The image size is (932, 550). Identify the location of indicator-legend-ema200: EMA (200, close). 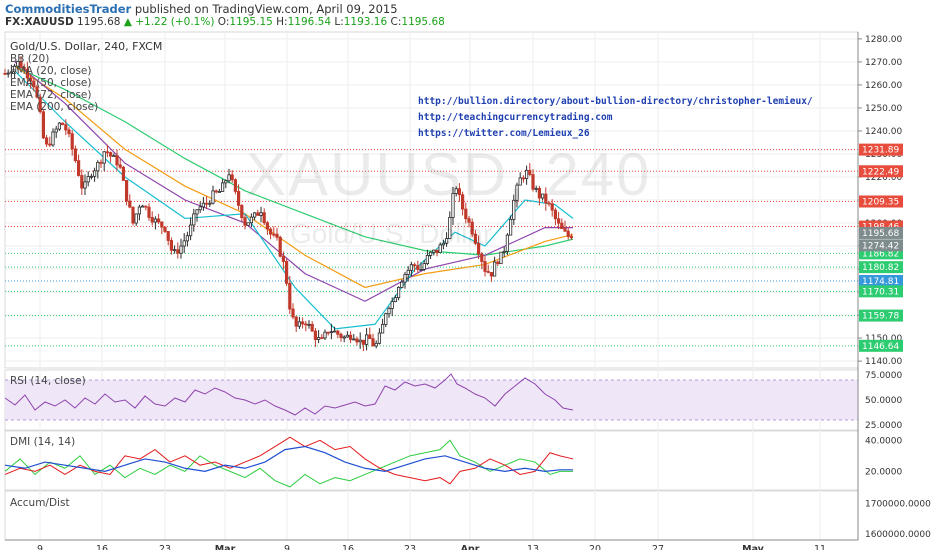
(54, 107).